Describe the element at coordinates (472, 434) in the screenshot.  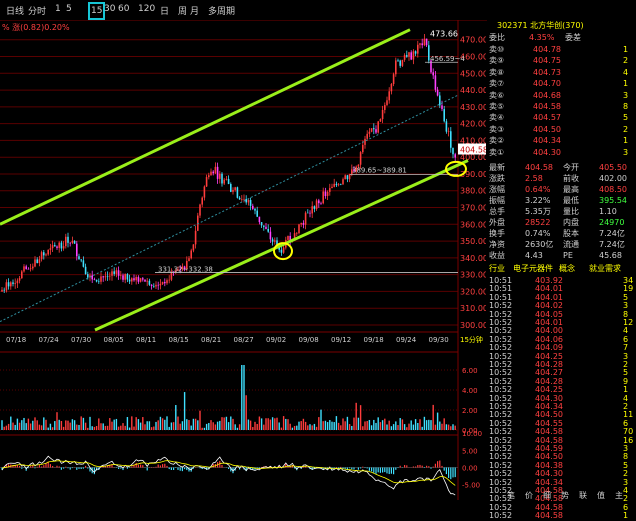
I see `macd-tick-label: 10.00` at that location.